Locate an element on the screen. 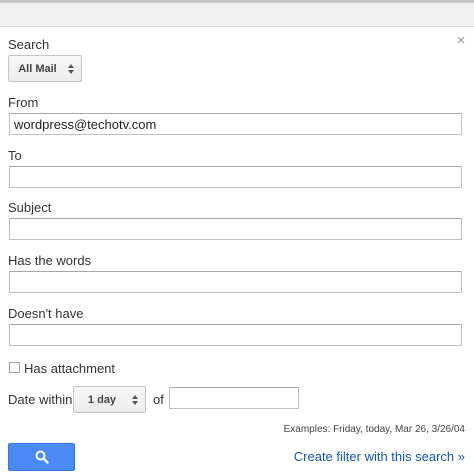 This screenshot has width=474, height=473. search-scope-select: All Mail is located at coordinates (45, 68).